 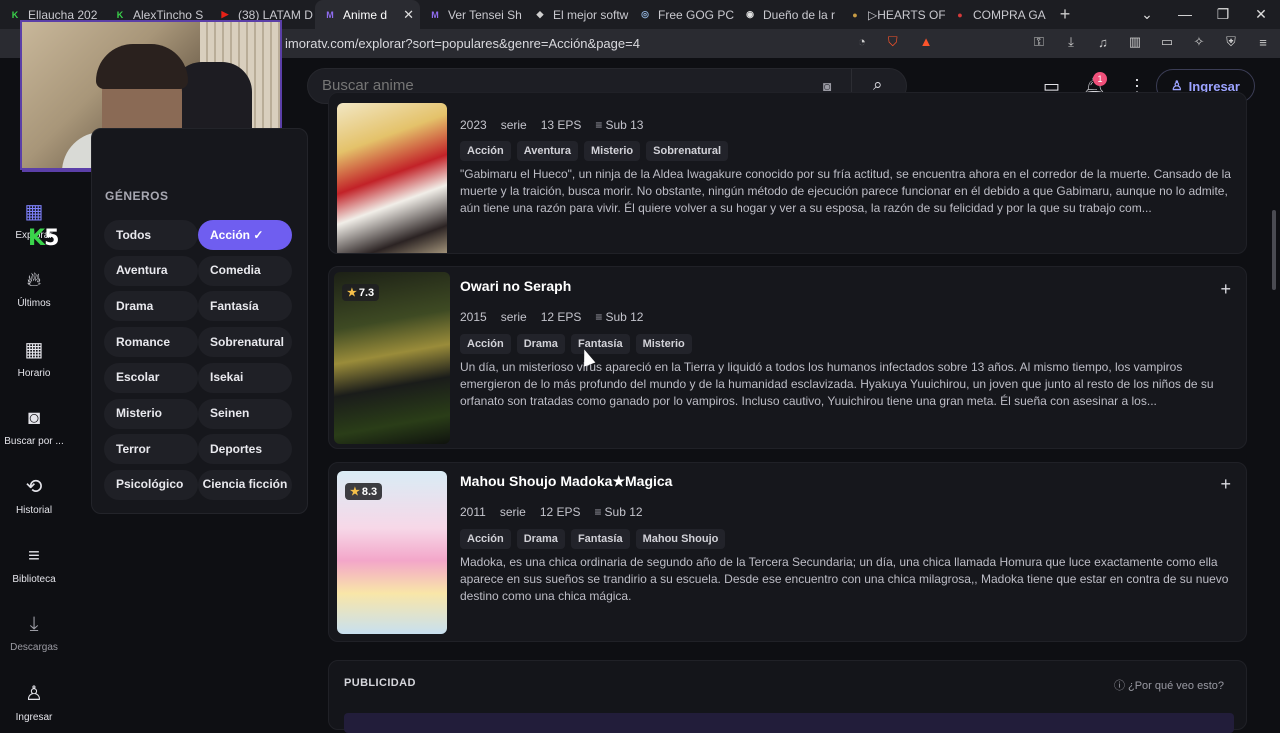 What do you see at coordinates (245, 306) in the screenshot?
I see `genre-button: Fantasía` at bounding box center [245, 306].